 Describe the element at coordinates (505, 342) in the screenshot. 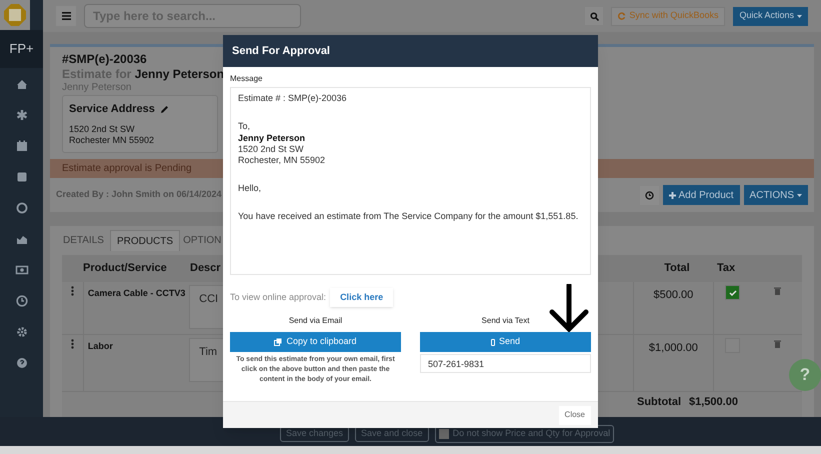

I see `send-button: Send` at that location.